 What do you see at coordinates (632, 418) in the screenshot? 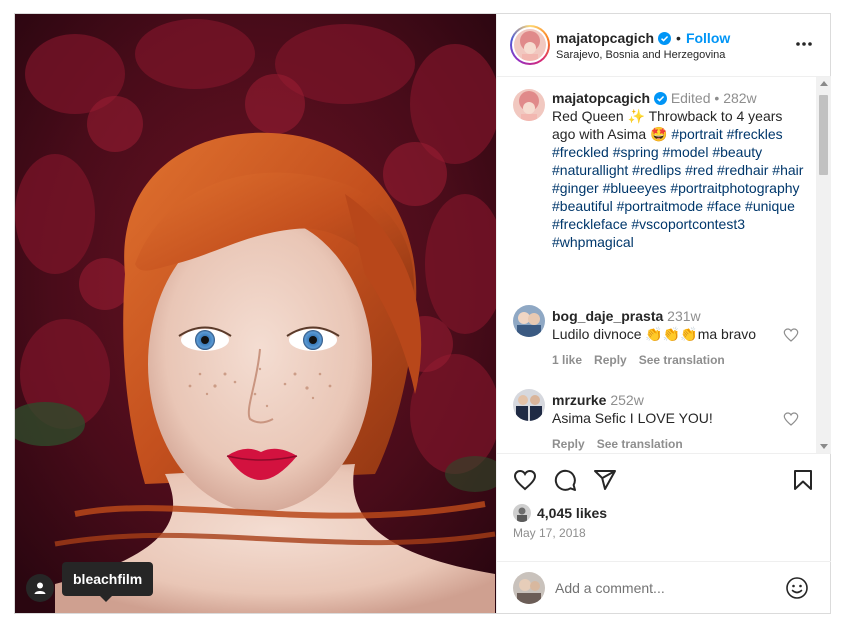
I see `comment-text: Asima Sefic I LOVE YOU!` at bounding box center [632, 418].